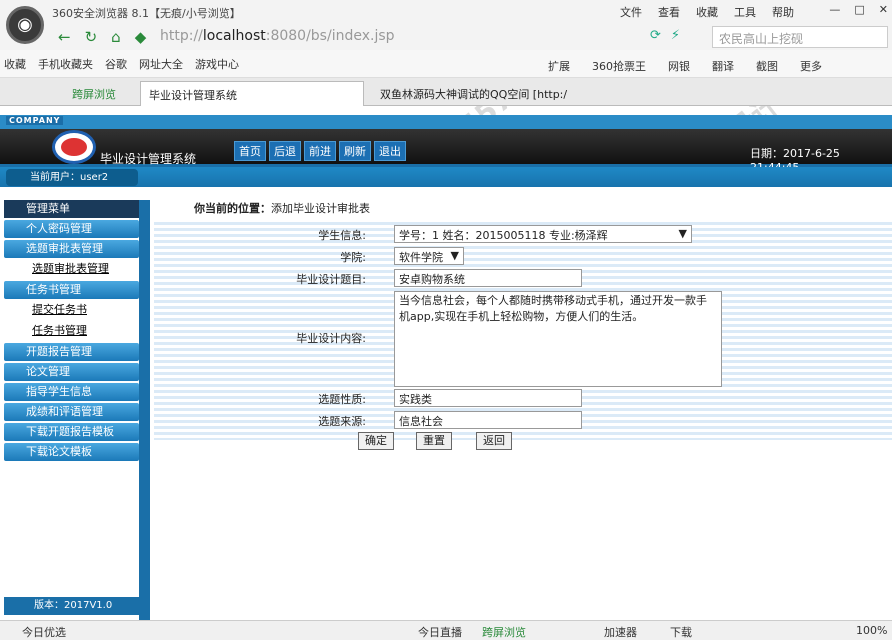 The height and width of the screenshot is (640, 892). What do you see at coordinates (543, 234) in the screenshot?
I see `student-select: 学号：1 姓名：2015005118 专业:杨泽辉 ▼` at bounding box center [543, 234].